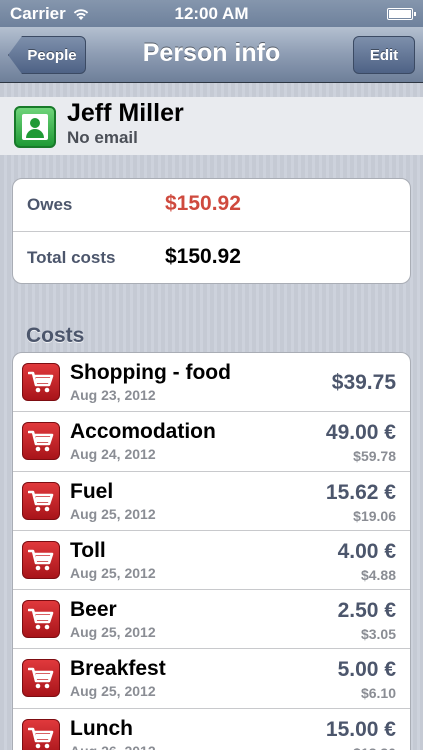  I want to click on person-email: No email, so click(102, 137).